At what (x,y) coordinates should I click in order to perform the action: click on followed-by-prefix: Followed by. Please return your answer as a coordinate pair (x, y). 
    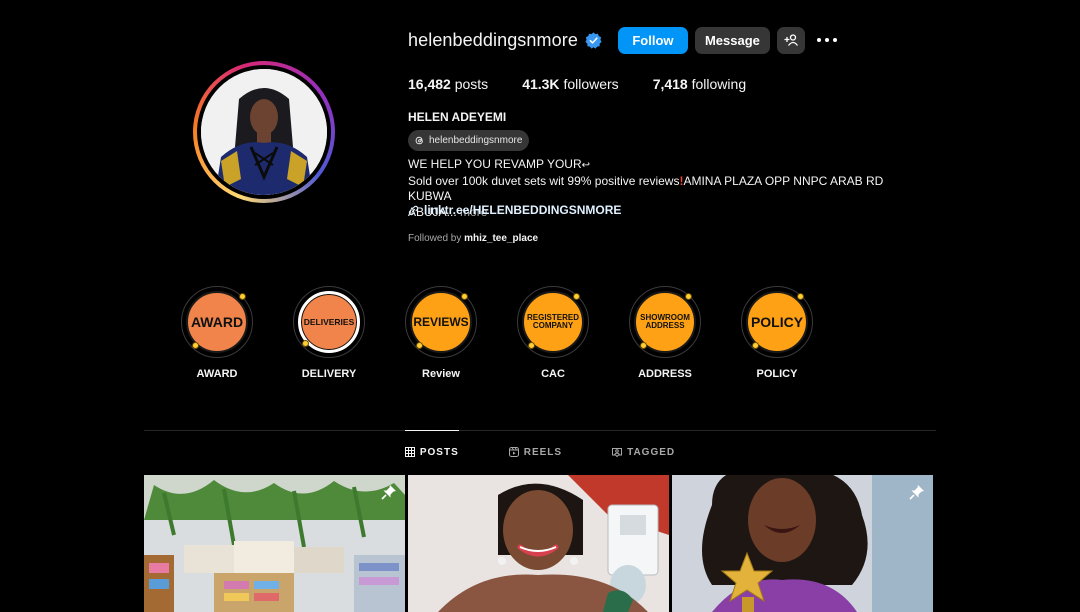
    Looking at the image, I should click on (435, 238).